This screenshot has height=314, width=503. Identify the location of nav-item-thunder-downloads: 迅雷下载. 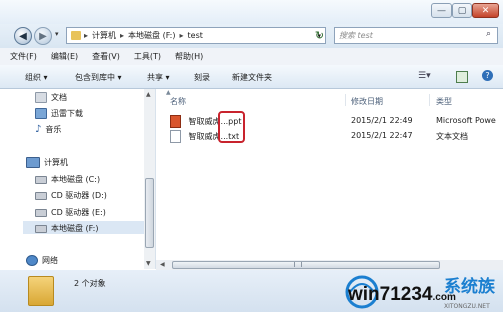
(59, 113).